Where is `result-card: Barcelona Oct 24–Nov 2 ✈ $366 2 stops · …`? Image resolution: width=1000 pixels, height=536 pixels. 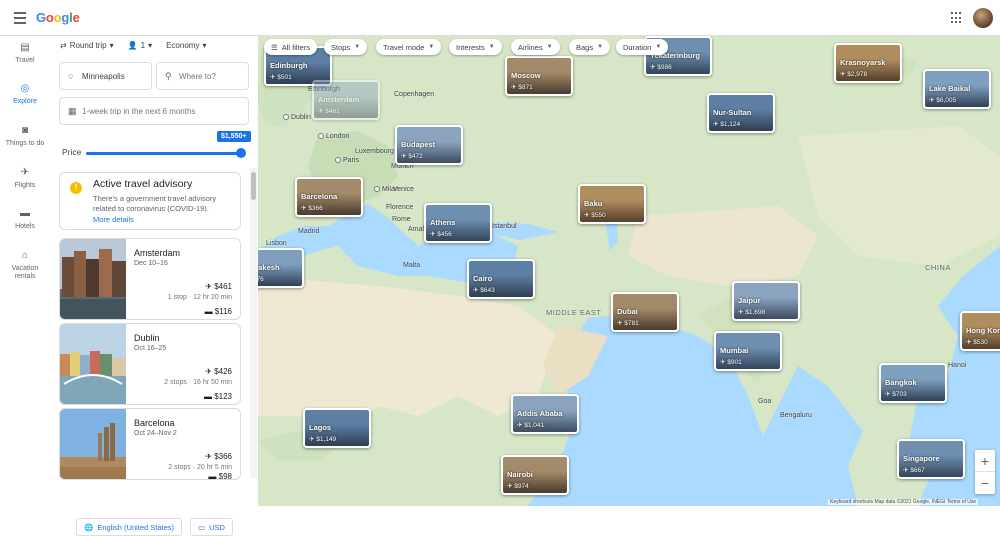
result-card: Barcelona Oct 24–Nov 2 ✈ $366 2 stops · … is located at coordinates (150, 444).